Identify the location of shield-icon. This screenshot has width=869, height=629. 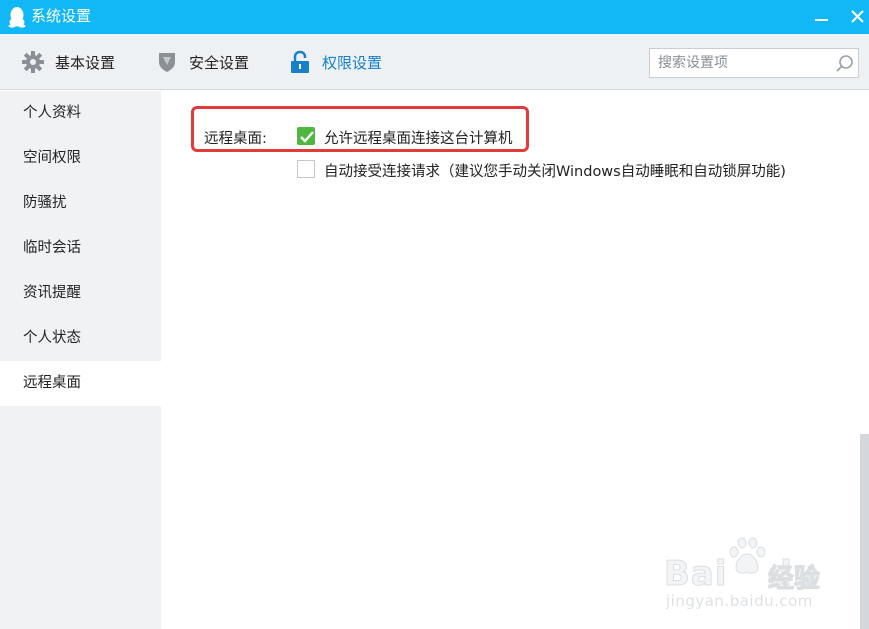
(167, 62).